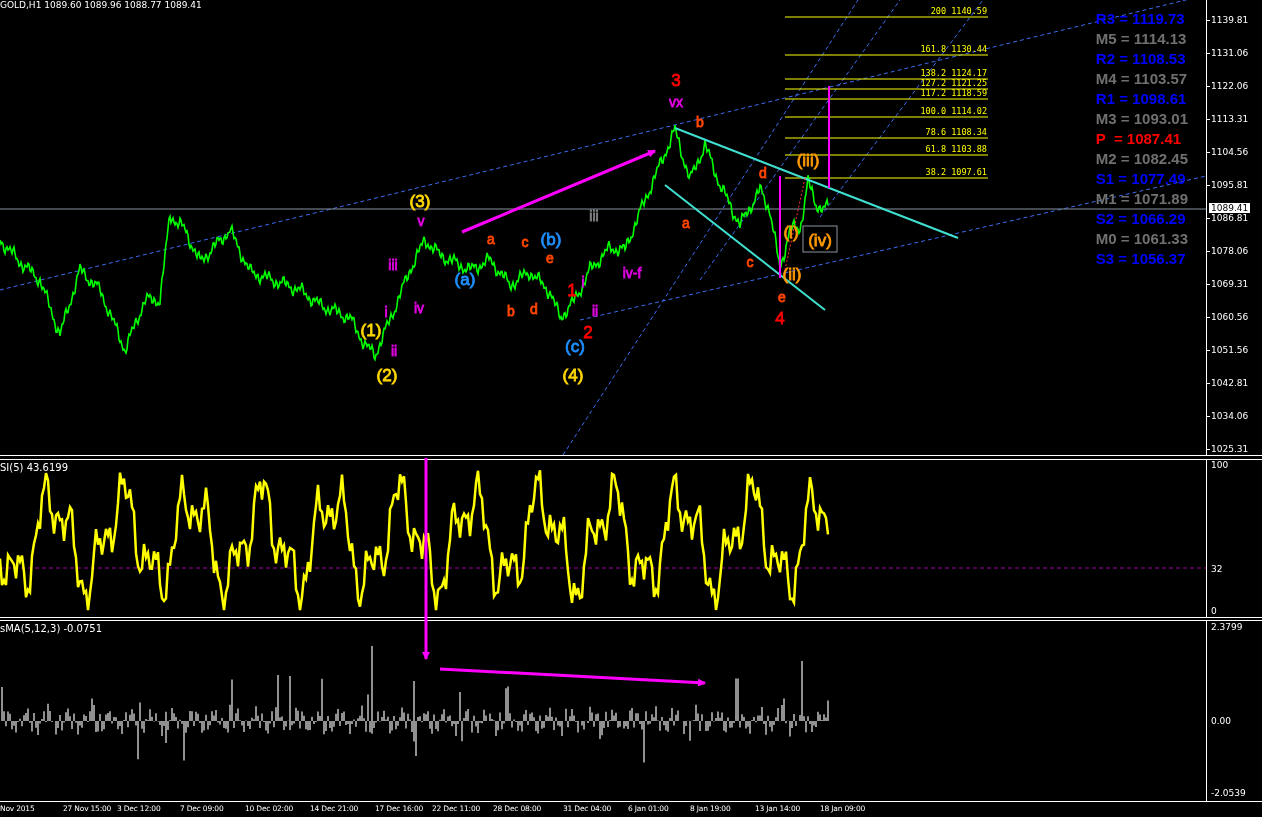  What do you see at coordinates (953, 49) in the screenshot?
I see `fib-level-label: 161.8 1130.44` at bounding box center [953, 49].